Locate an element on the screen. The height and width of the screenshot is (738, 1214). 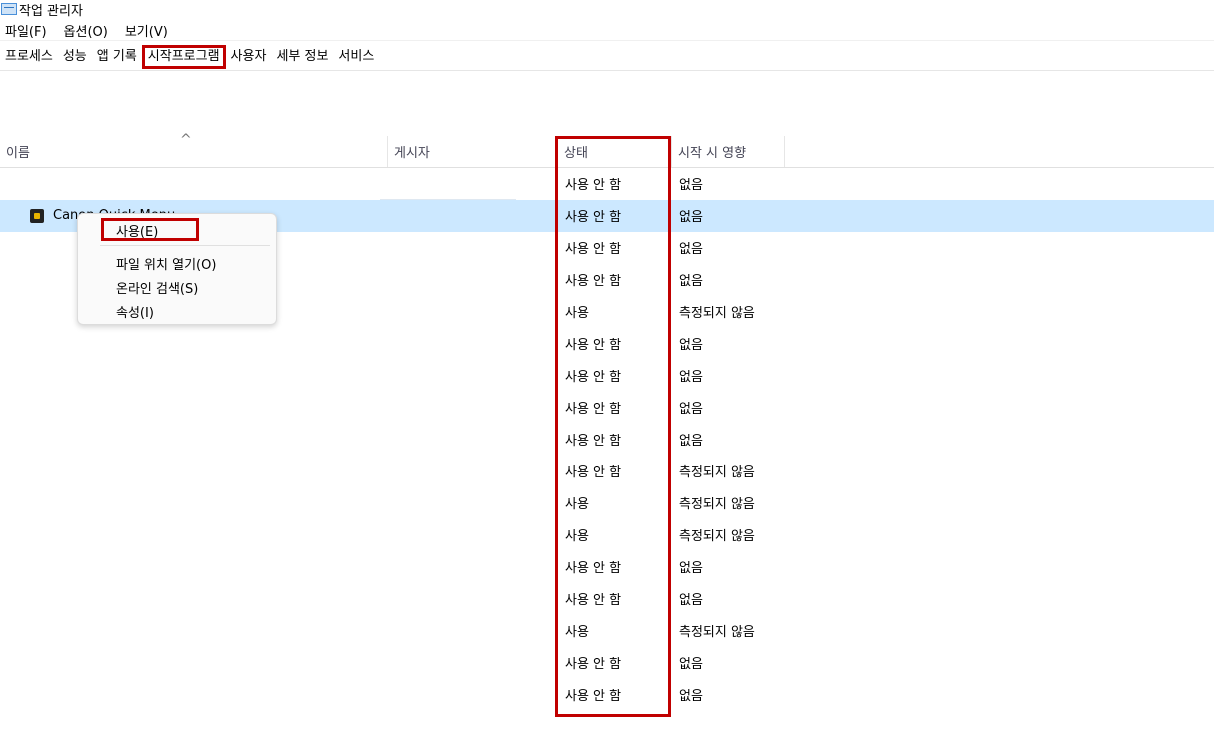
column-header-impact: 시작 시 영향 is located at coordinates (728, 151).